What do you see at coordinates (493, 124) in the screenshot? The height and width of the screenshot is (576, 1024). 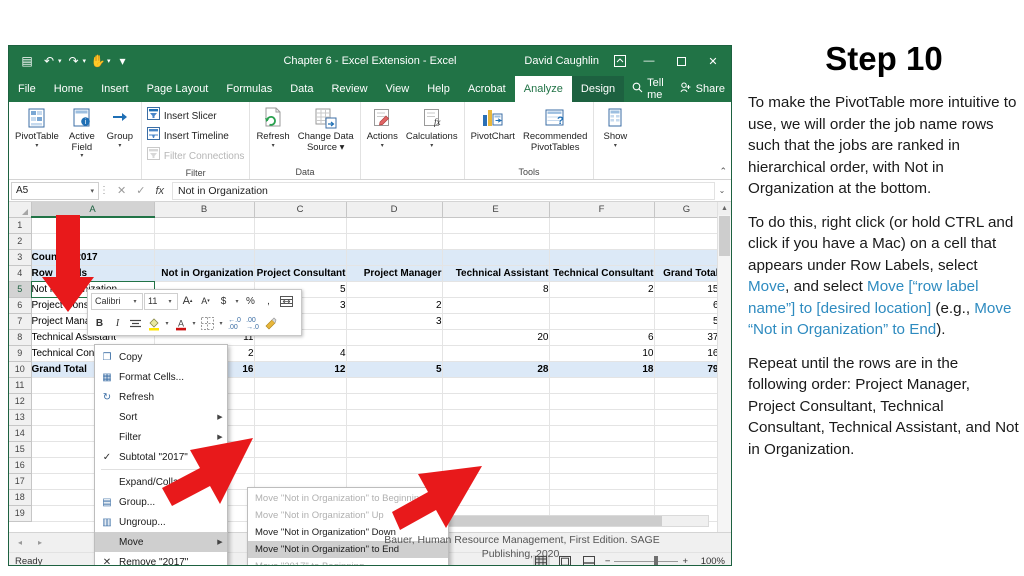 I see `pivotchart-button: PivotChart` at bounding box center [493, 124].